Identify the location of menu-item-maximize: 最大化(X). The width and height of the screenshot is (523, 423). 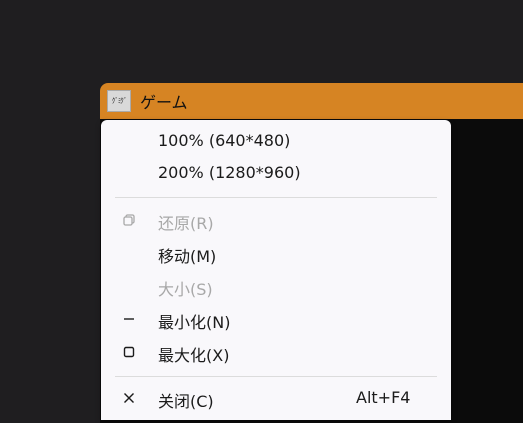
(276, 352).